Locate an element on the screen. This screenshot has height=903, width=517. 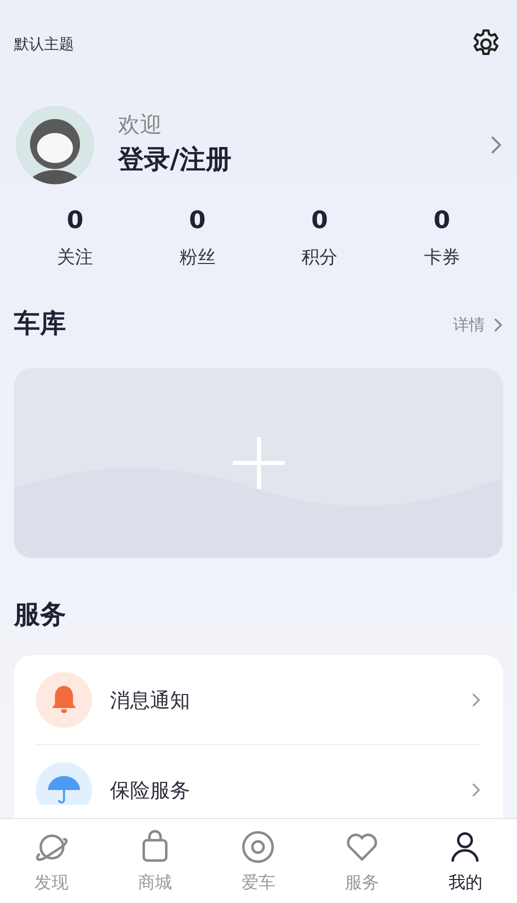
section-title: 服务 is located at coordinates (39, 615).